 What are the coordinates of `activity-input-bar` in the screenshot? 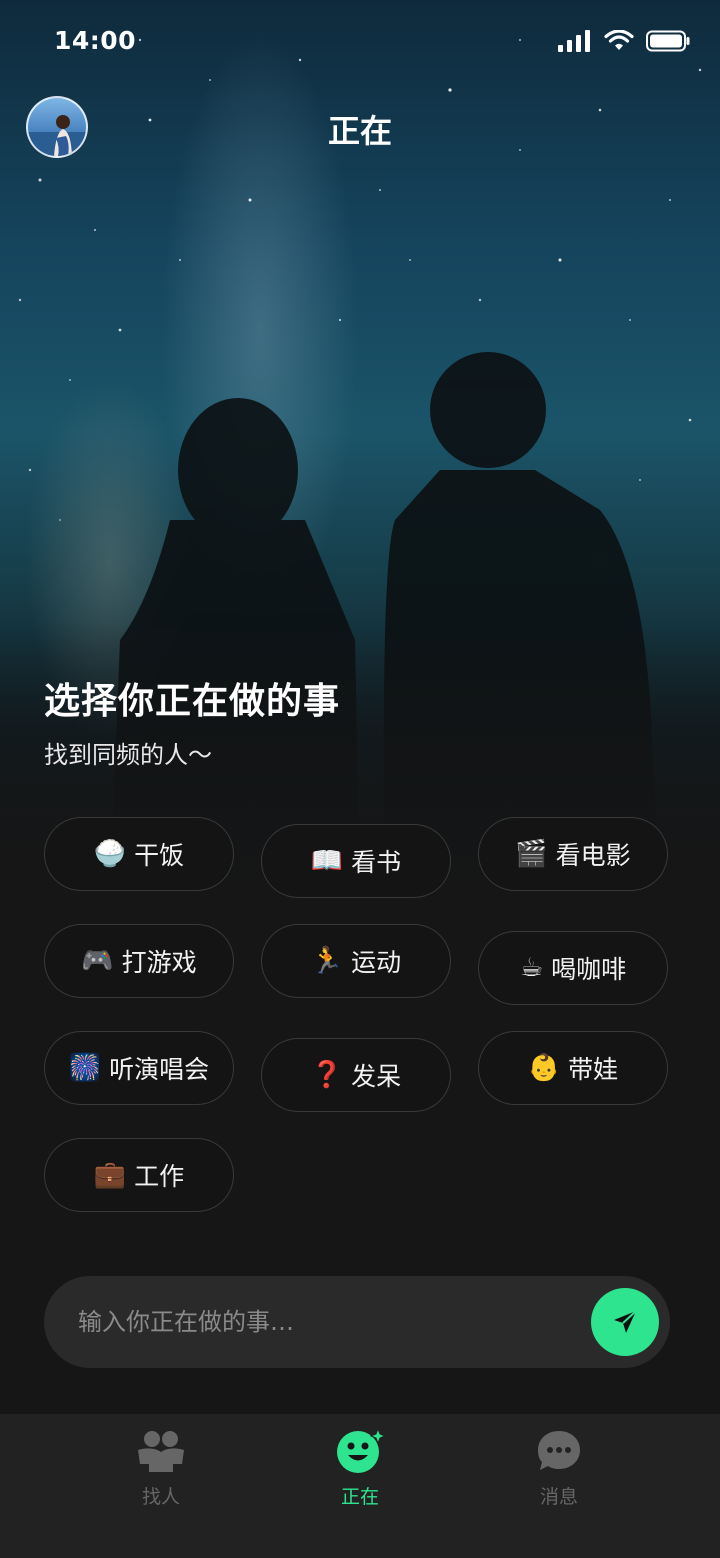 It's located at (357, 1322).